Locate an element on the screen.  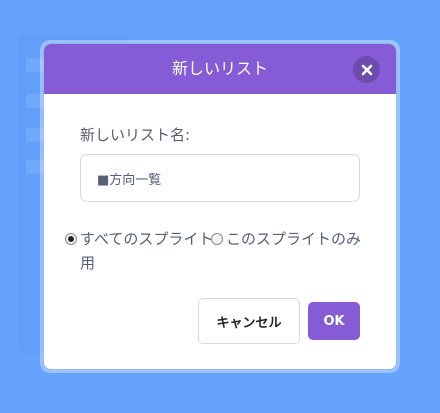
dialog-title: 新しいリスト is located at coordinates (219, 68).